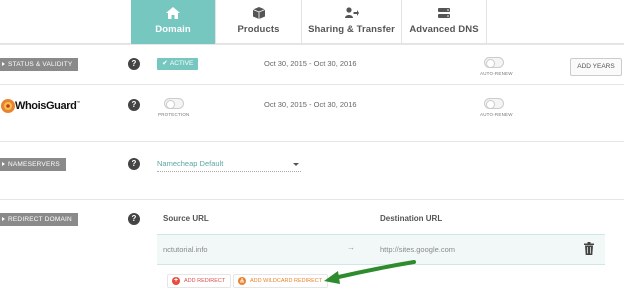 This screenshot has height=295, width=624. I want to click on tab-domain: Domain, so click(173, 22).